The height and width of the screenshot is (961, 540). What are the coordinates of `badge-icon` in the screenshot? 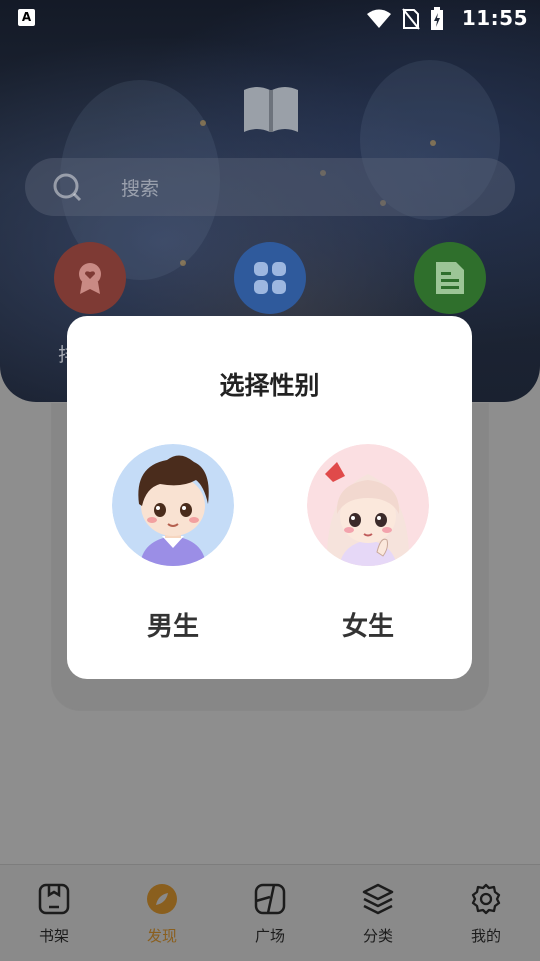 It's located at (90, 278).